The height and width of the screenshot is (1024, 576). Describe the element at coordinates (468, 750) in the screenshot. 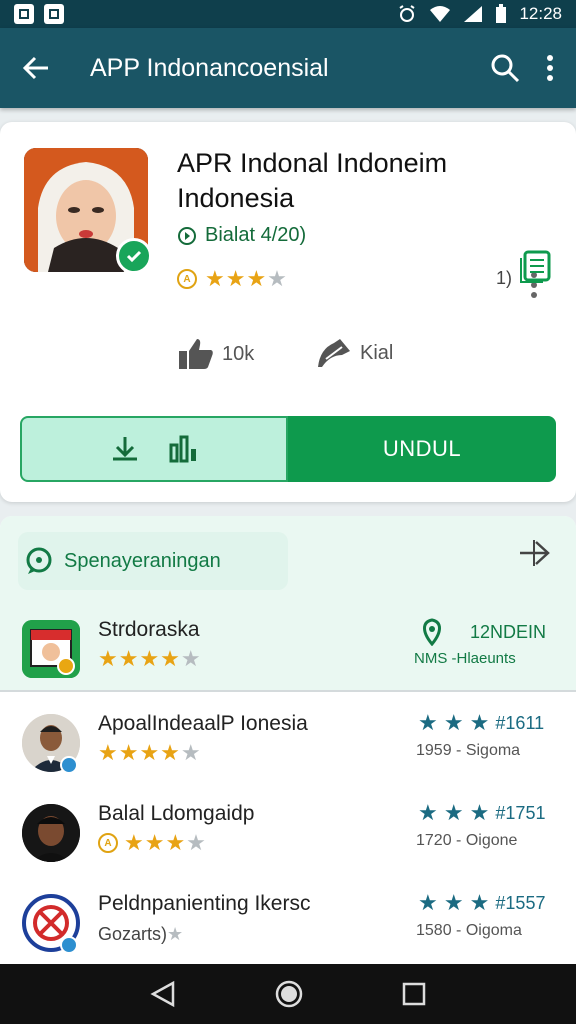

I see `list-item-sub: 1959 - Sigoma` at that location.